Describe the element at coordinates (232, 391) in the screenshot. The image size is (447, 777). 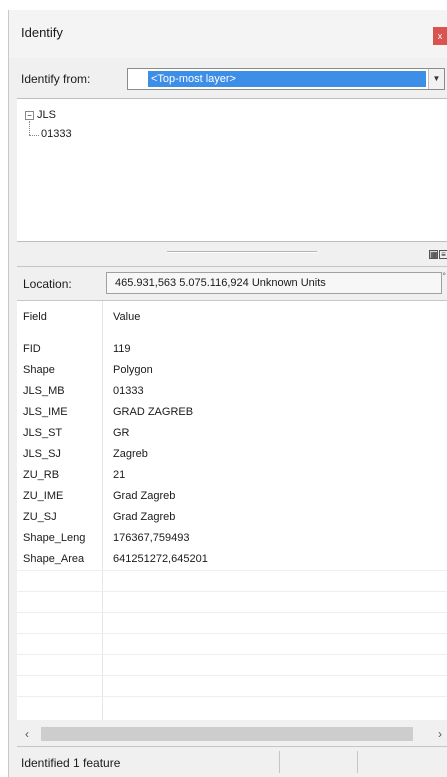
I see `table-row: JLS_MB 01333` at that location.